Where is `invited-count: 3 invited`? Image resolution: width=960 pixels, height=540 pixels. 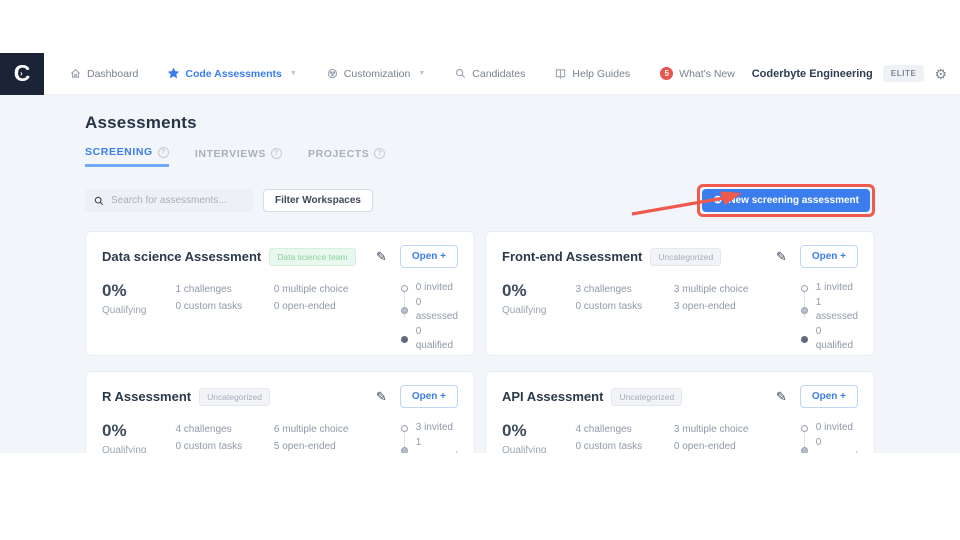
invited-count: 3 invited is located at coordinates (434, 427).